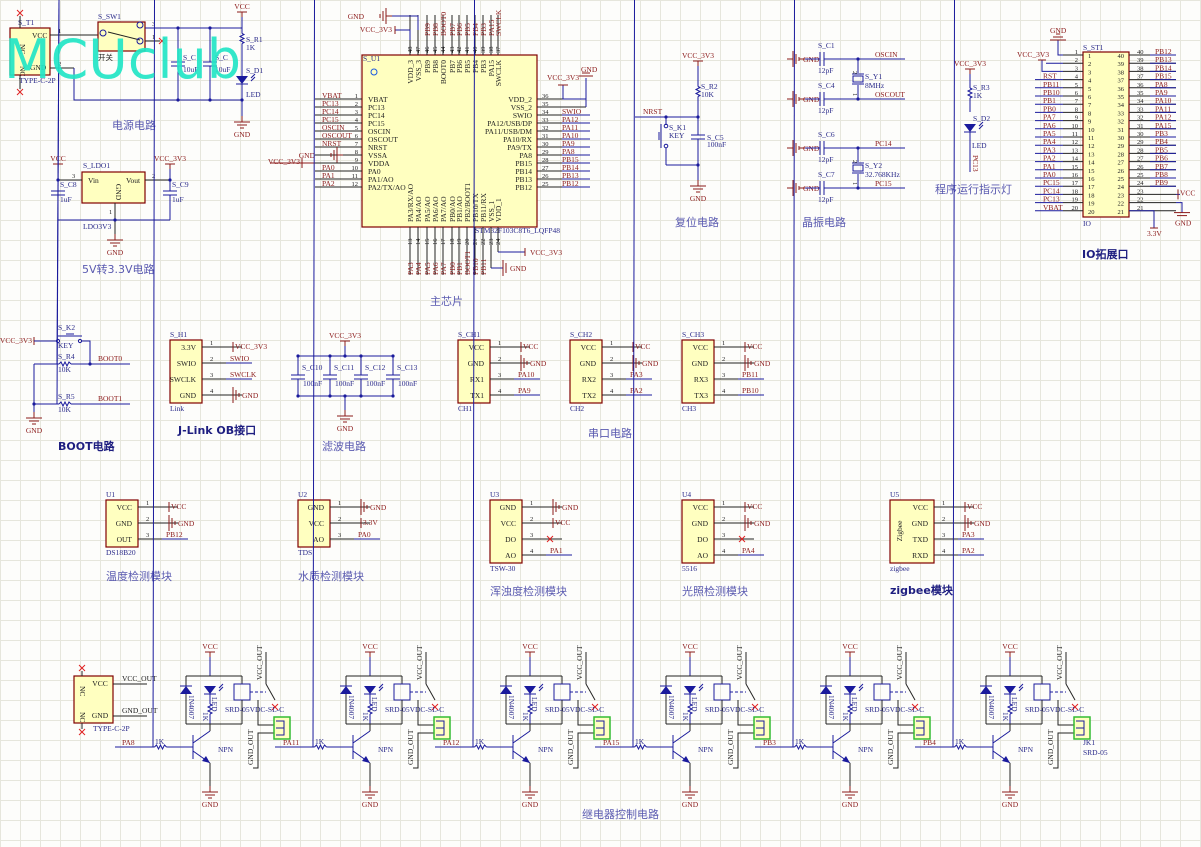 The height and width of the screenshot is (847, 1201). What do you see at coordinates (418, 71) in the screenshot?
I see `label: VSS_3` at bounding box center [418, 71].